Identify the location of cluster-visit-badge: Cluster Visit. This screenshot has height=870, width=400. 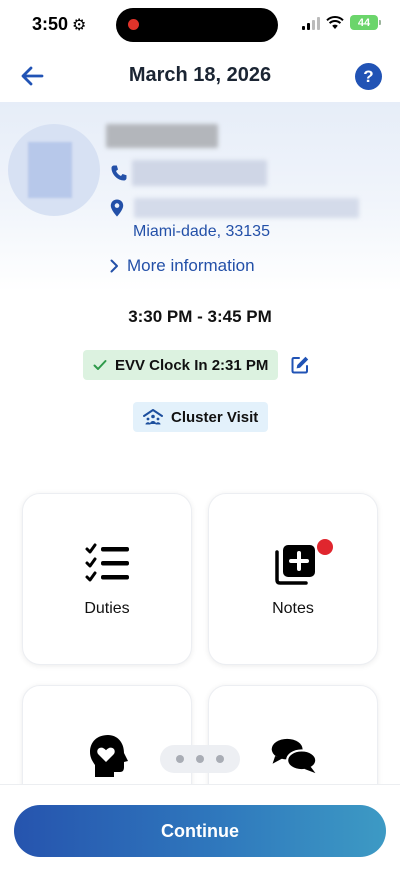
(201, 417).